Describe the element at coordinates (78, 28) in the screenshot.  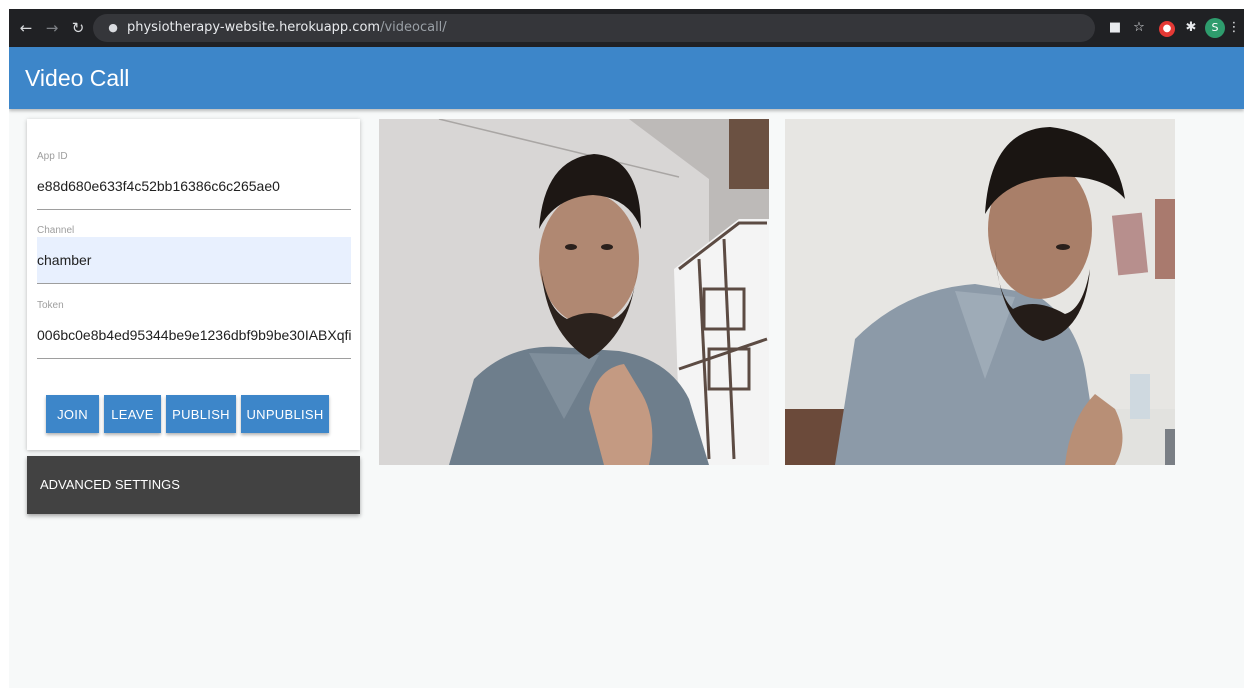
I see `reload-icon: ↻` at that location.